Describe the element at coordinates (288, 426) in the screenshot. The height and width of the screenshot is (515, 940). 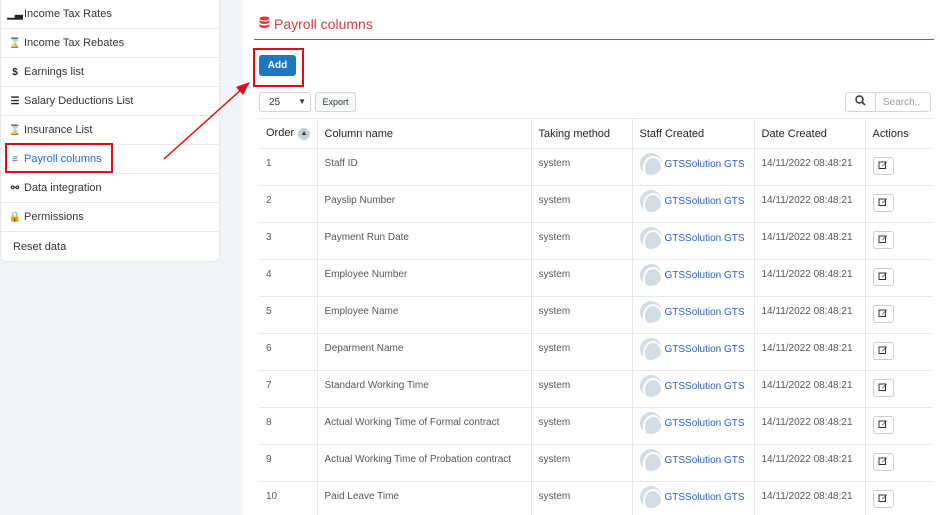
I see `cell-order: 8` at that location.